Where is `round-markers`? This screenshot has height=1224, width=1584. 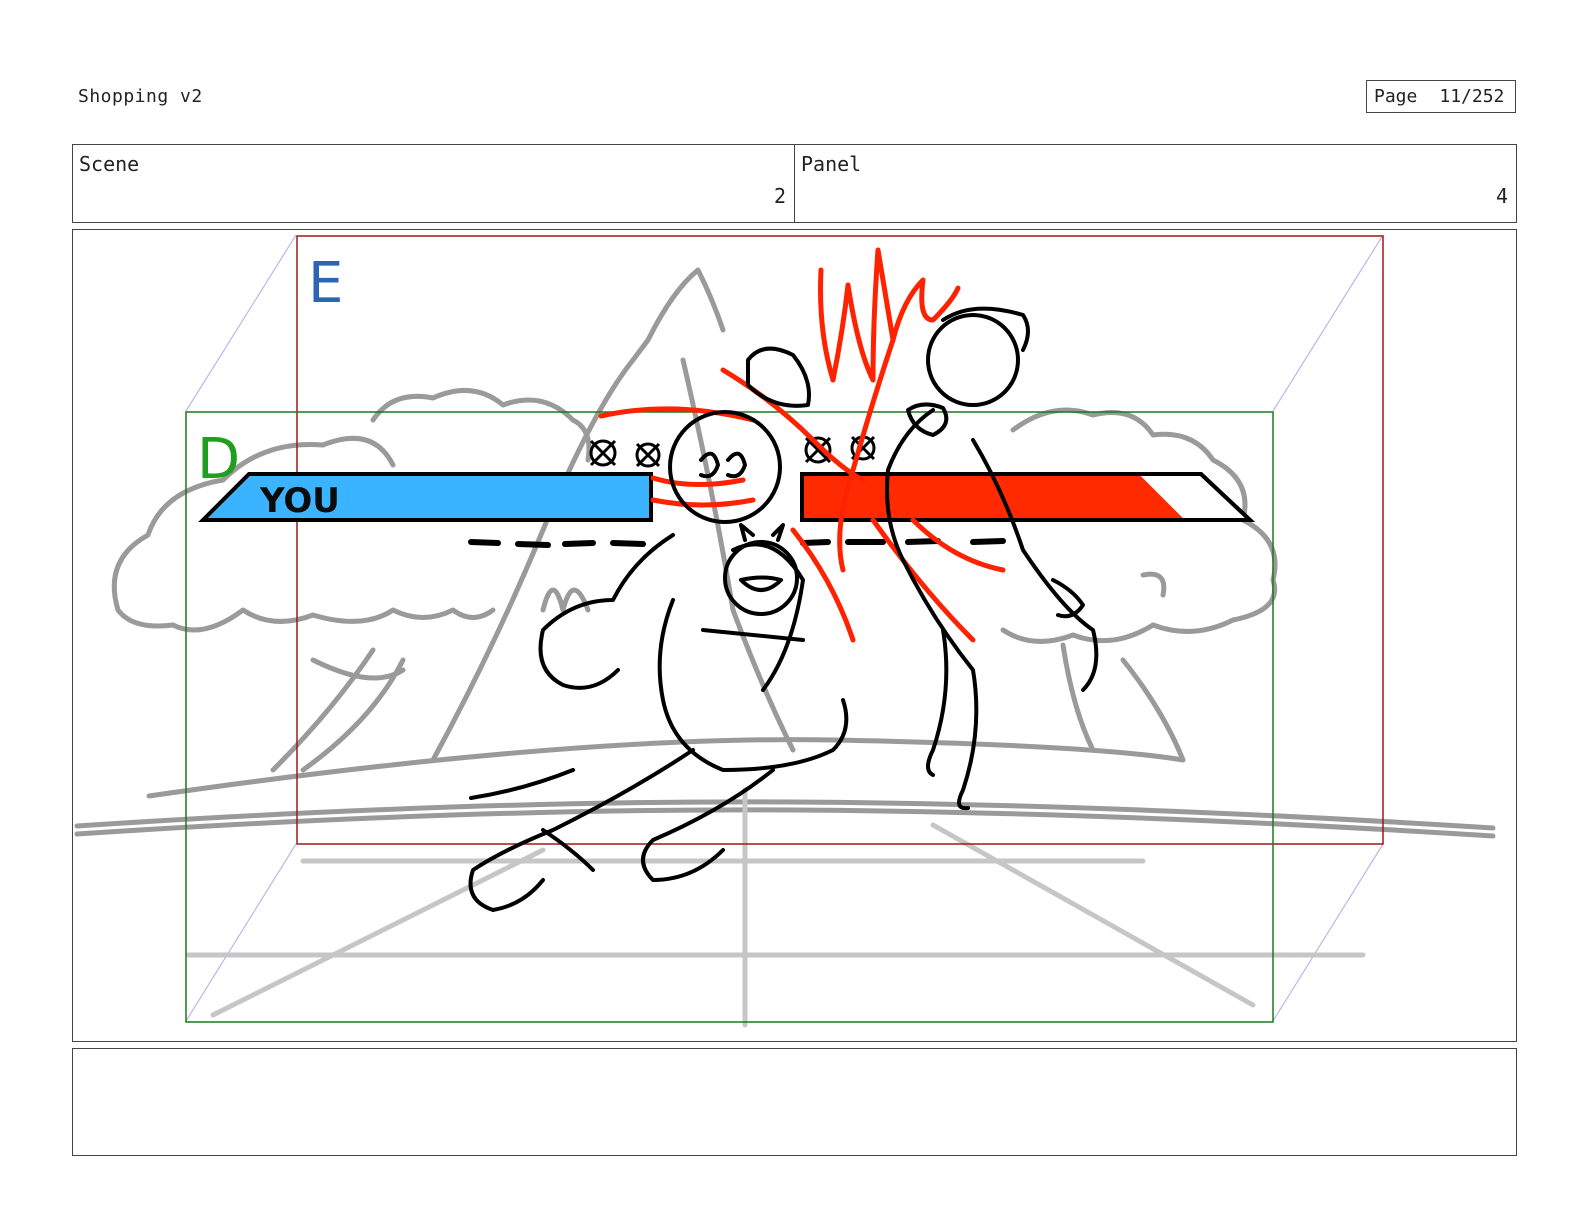 round-markers is located at coordinates (732, 451).